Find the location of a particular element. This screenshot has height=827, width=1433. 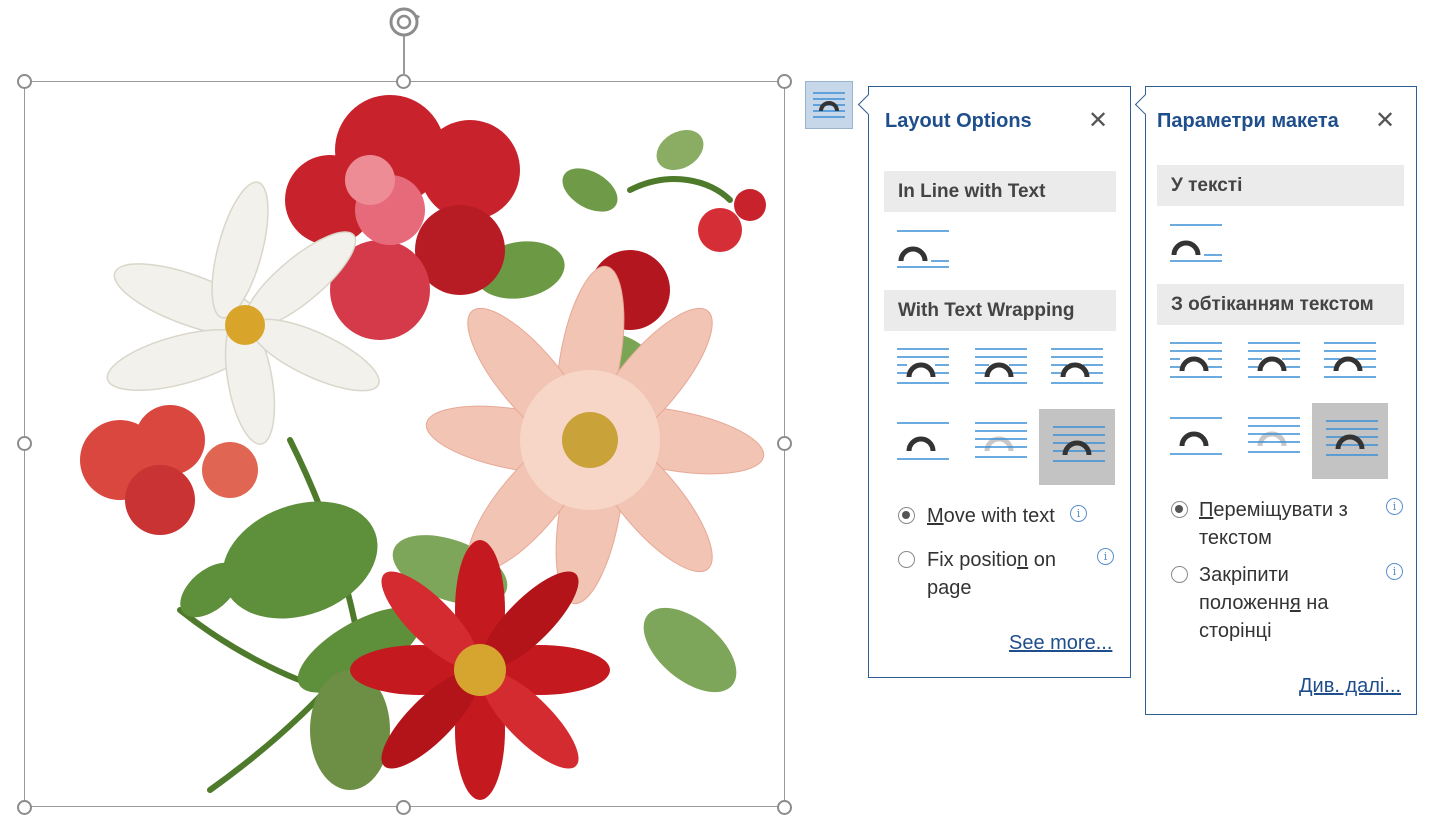

panel-title: Layout Options is located at coordinates (958, 121).